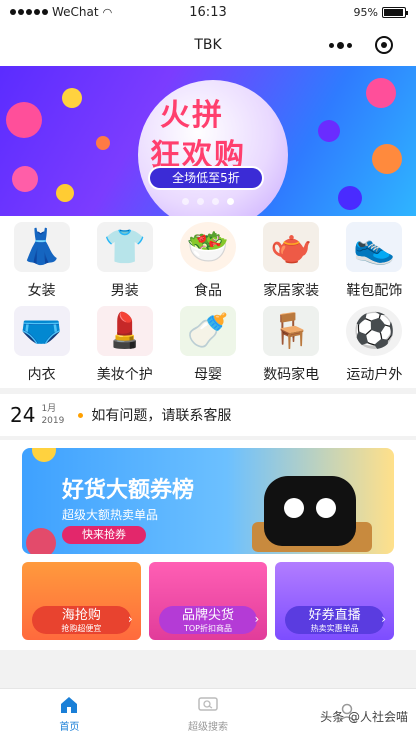  I want to click on category-label: 食品, so click(207, 291).